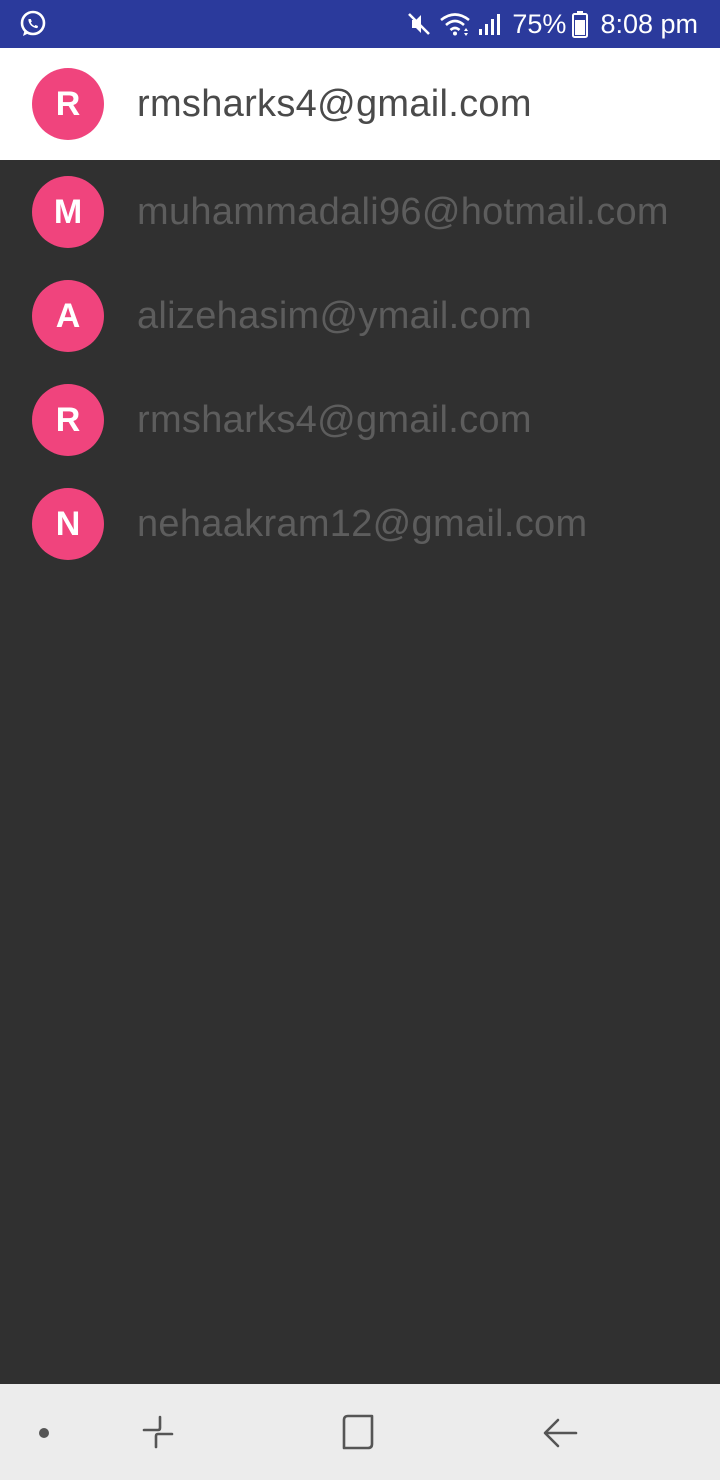  What do you see at coordinates (560, 1432) in the screenshot?
I see `back-icon` at bounding box center [560, 1432].